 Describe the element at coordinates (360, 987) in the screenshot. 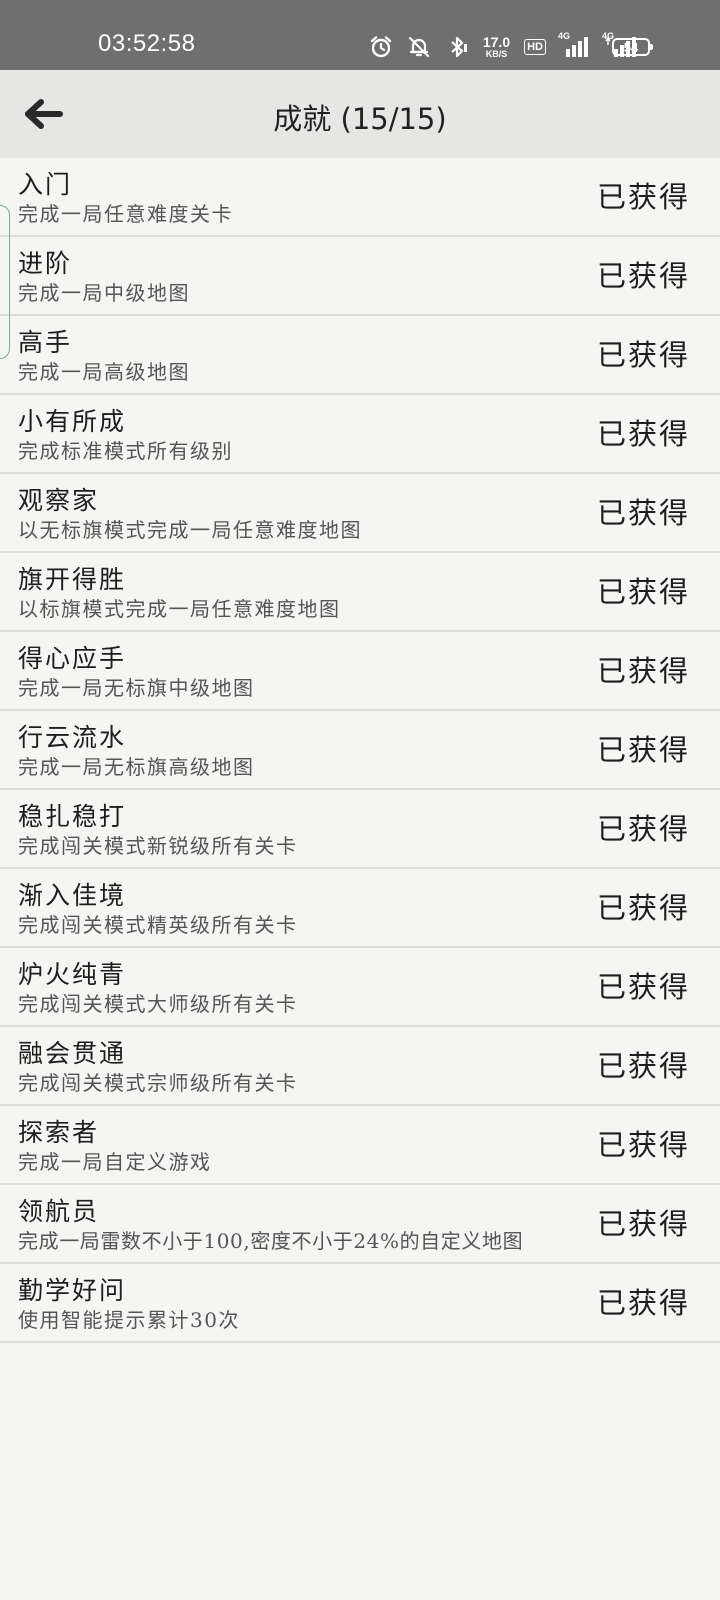

I see `list-item: 炉火纯青 完成闯关模式大师级所有关卡 已获得` at that location.